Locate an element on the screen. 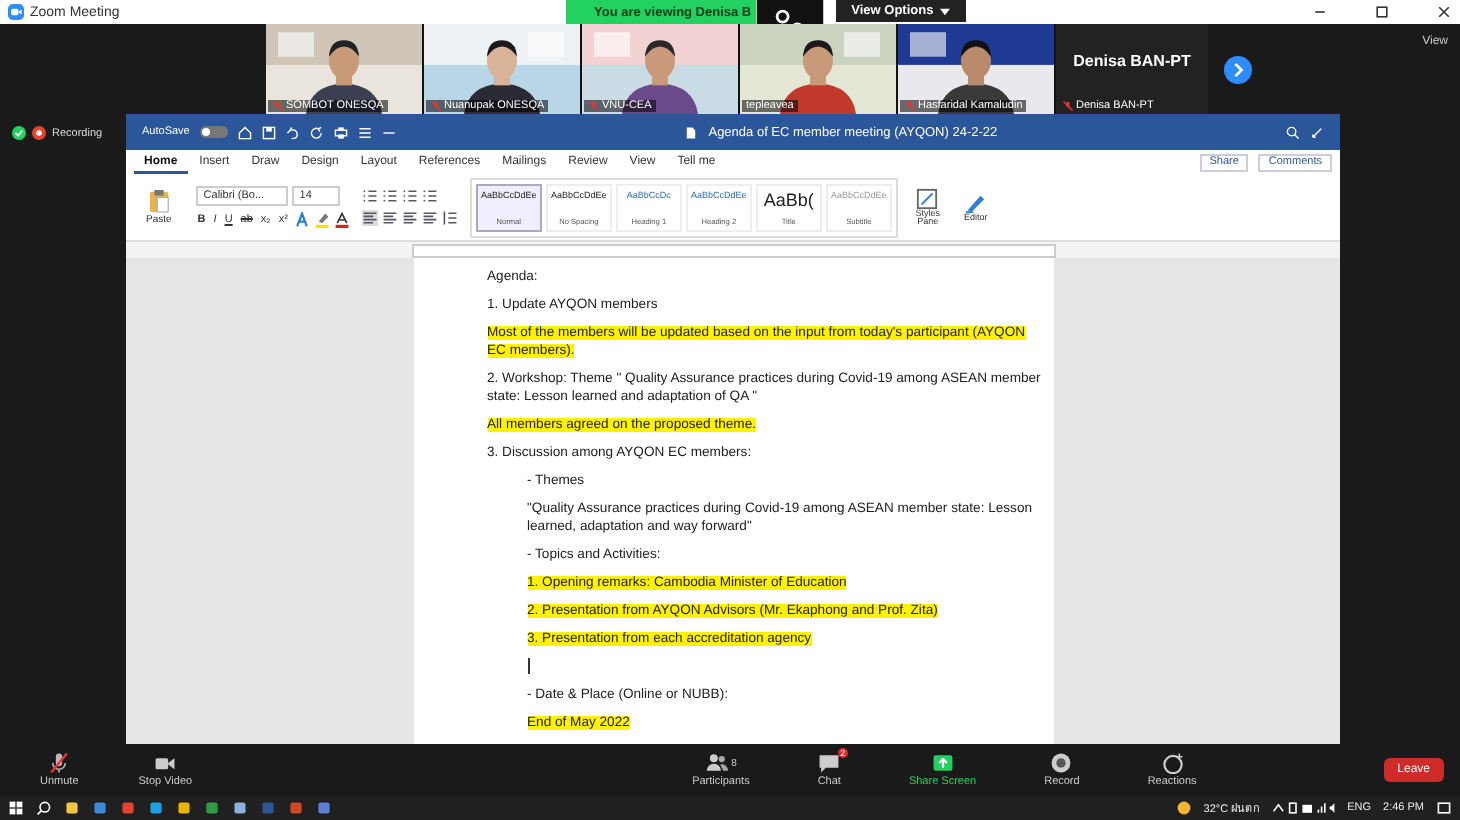  undo-icon is located at coordinates (292, 132).